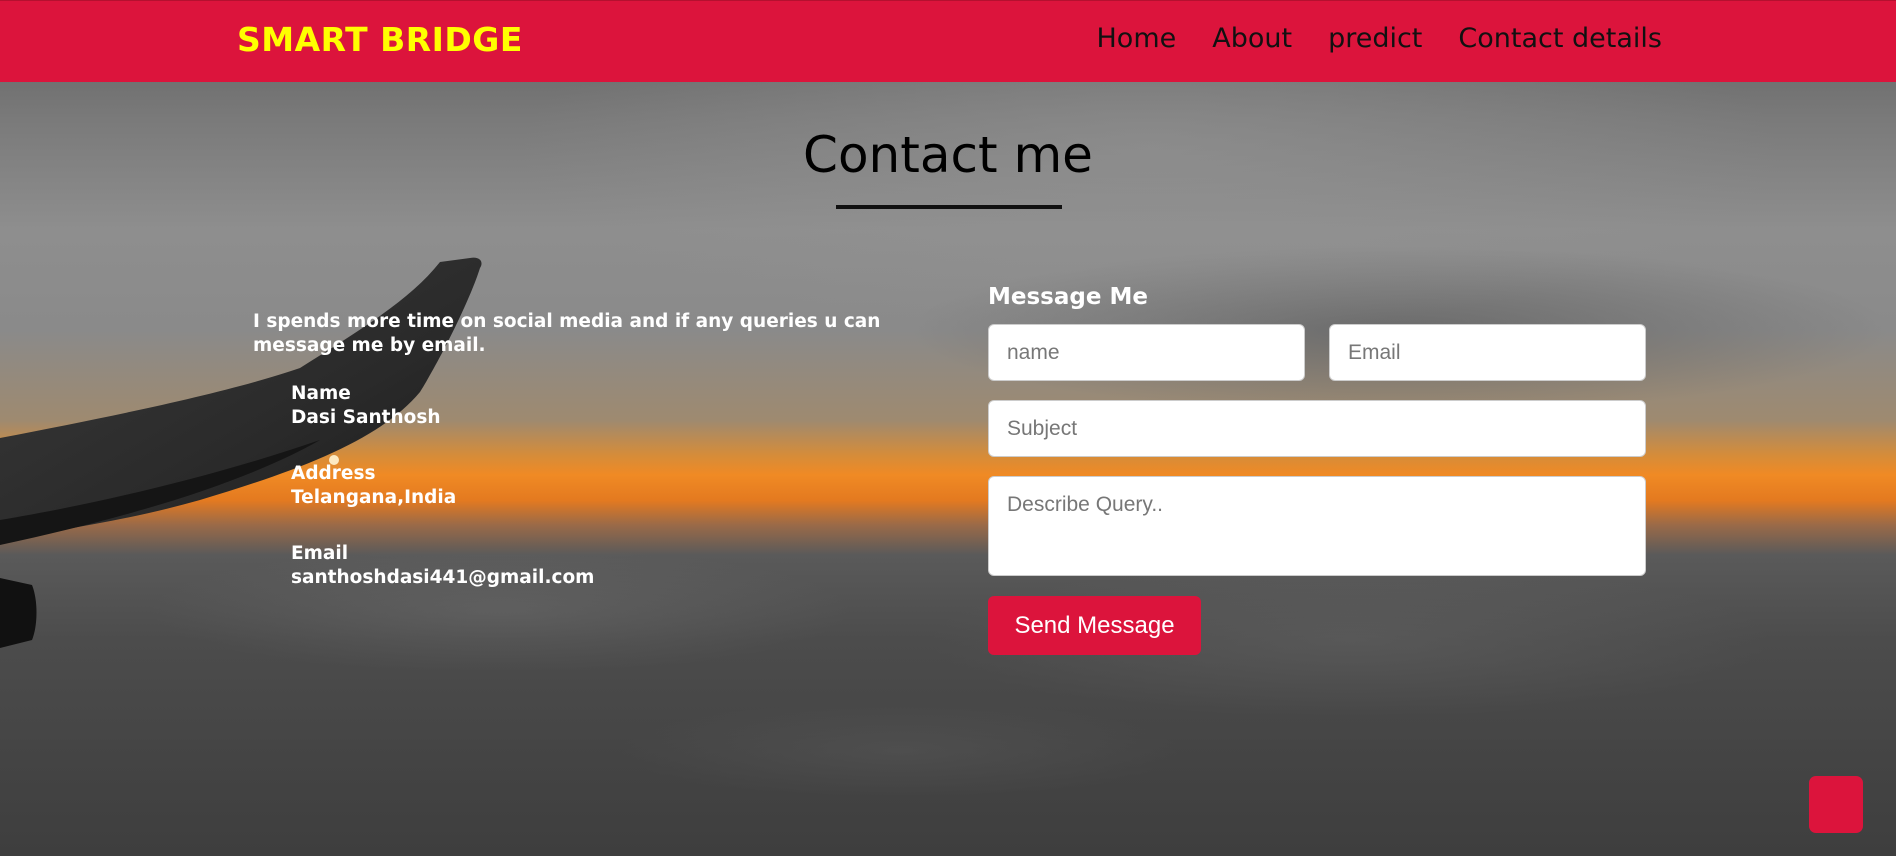  What do you see at coordinates (612, 566) in the screenshot?
I see `contact-info-email: Email santhoshdasi441@gmail.com` at bounding box center [612, 566].